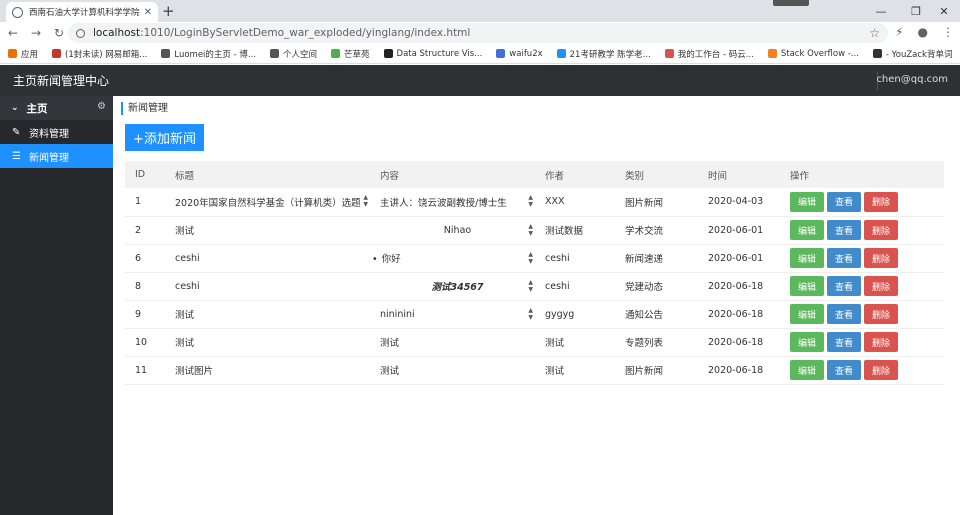 This screenshot has height=515, width=960. Describe the element at coordinates (560, 314) in the screenshot. I see `cell-author-text: gygyg` at that location.